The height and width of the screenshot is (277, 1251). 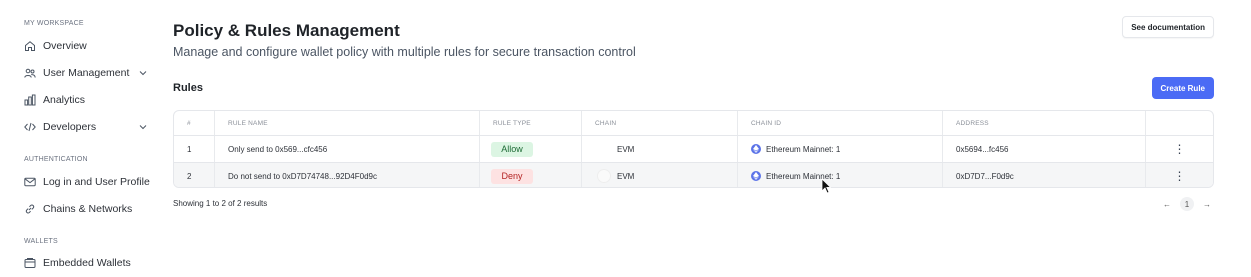 I want to click on sidebar-item-label: Developers, so click(x=70, y=127).